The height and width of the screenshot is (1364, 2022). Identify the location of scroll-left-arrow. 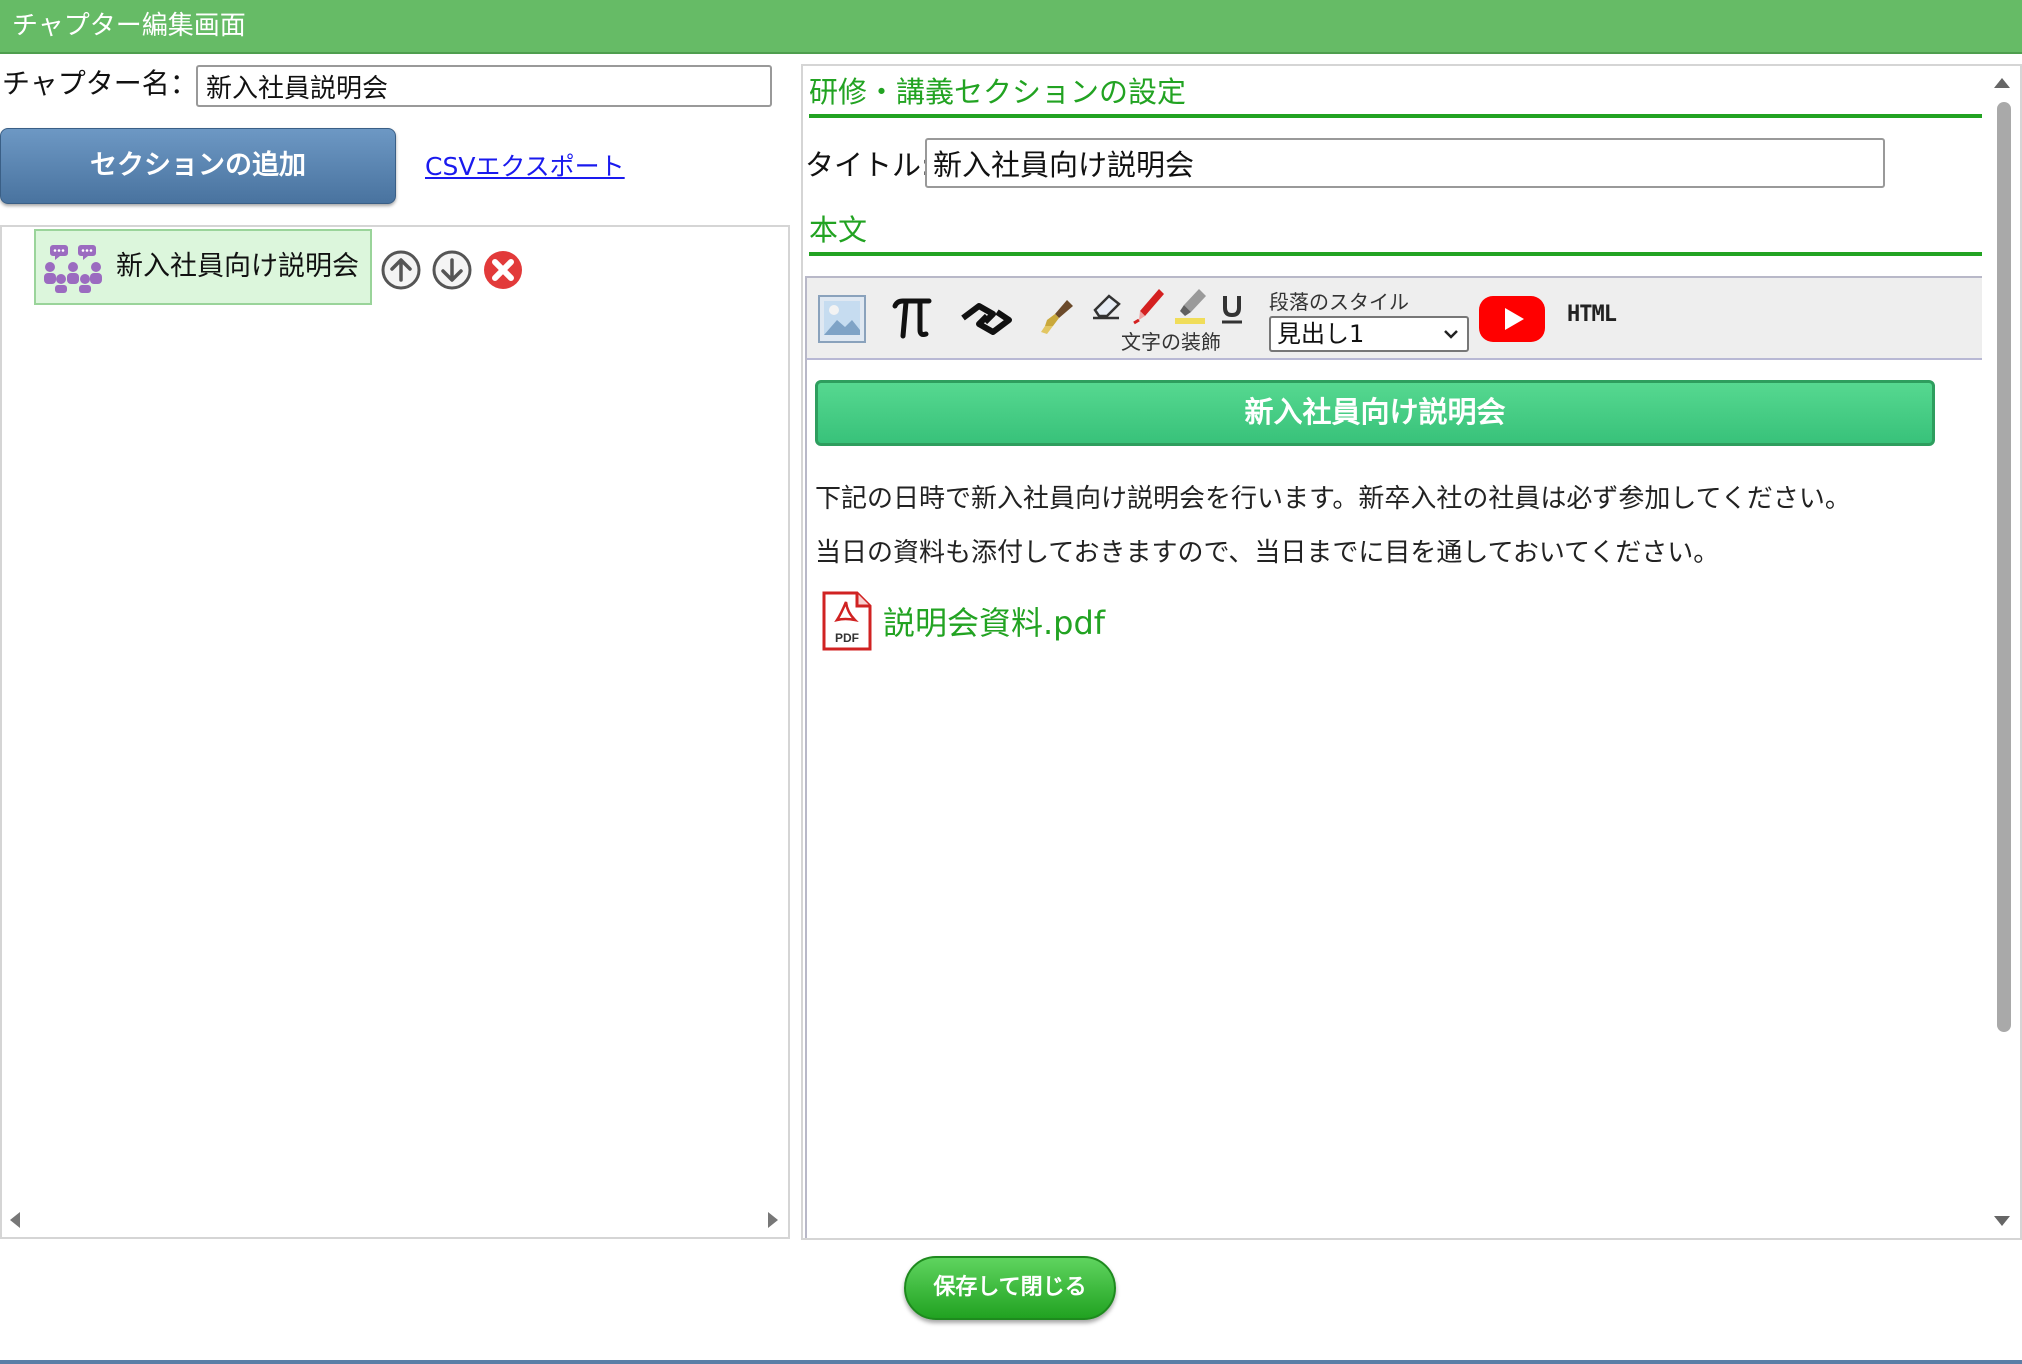
(15, 1220).